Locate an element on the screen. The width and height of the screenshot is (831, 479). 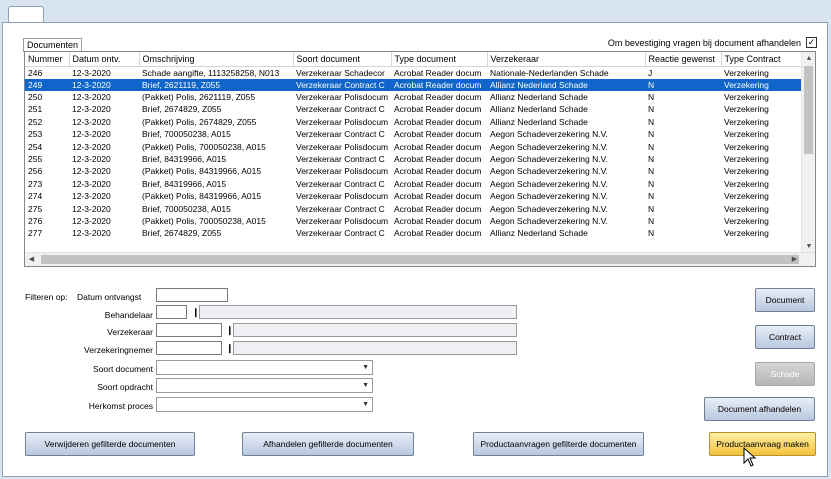
chevron-down-icon: ▼ is located at coordinates (365, 385).